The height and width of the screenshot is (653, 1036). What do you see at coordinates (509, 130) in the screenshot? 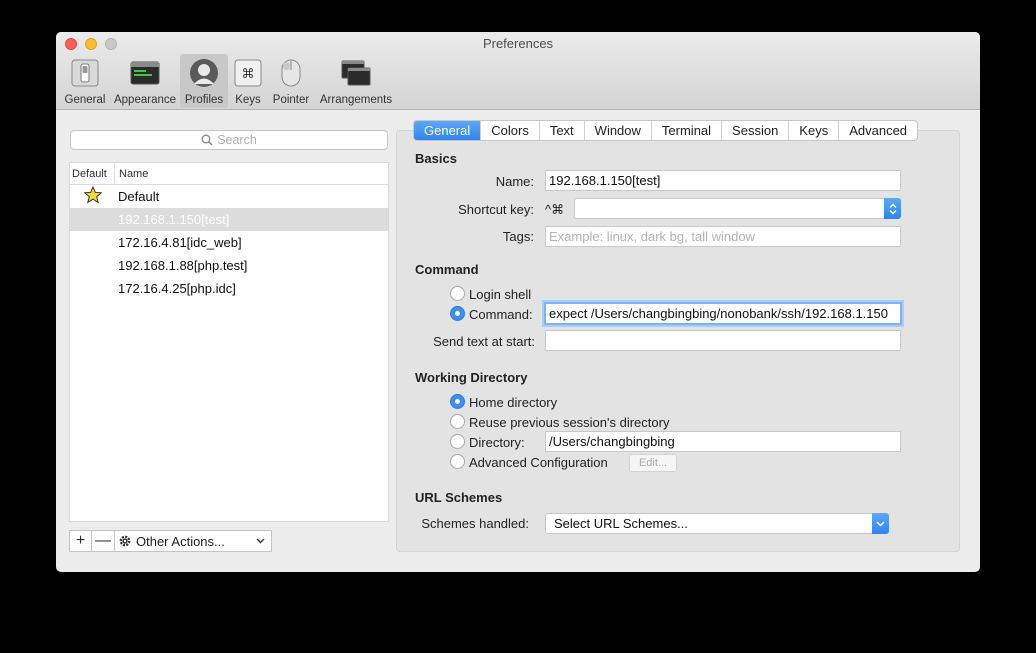
I see `tab-colors: Colors` at bounding box center [509, 130].